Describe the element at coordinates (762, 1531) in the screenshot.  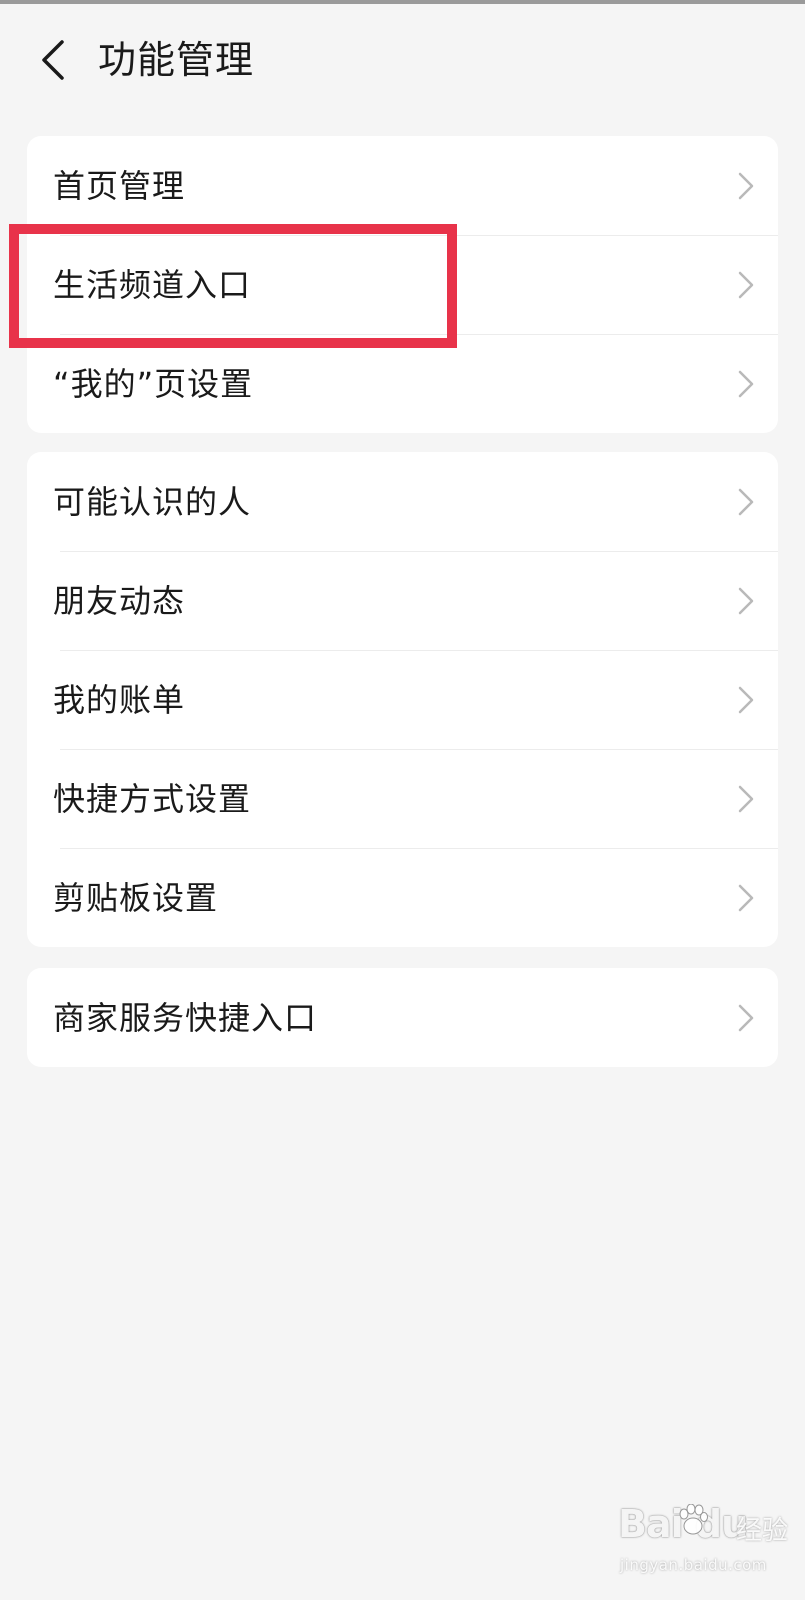
I see `watermark-cn: 经验` at that location.